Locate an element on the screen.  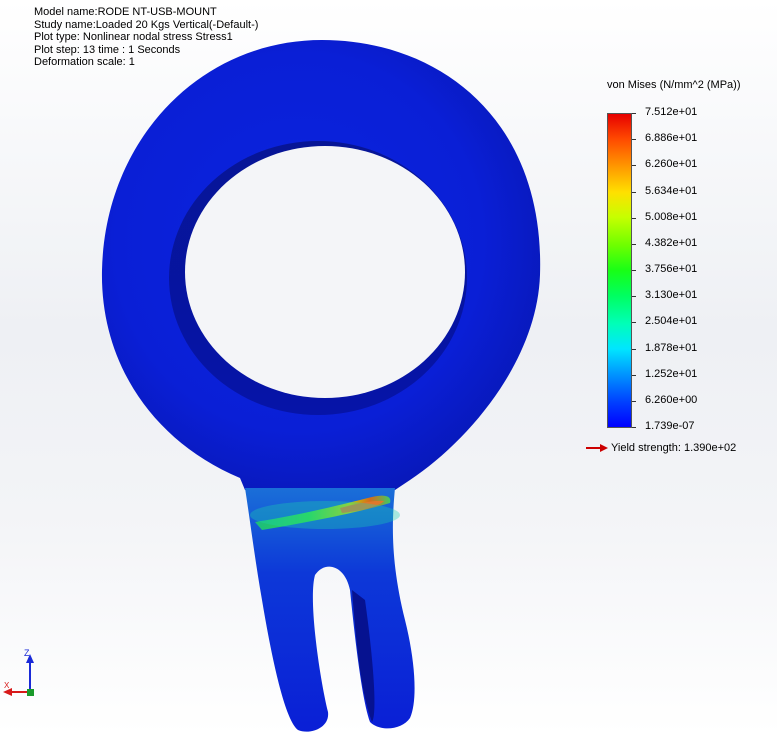
stress-halo is located at coordinates (325, 515).